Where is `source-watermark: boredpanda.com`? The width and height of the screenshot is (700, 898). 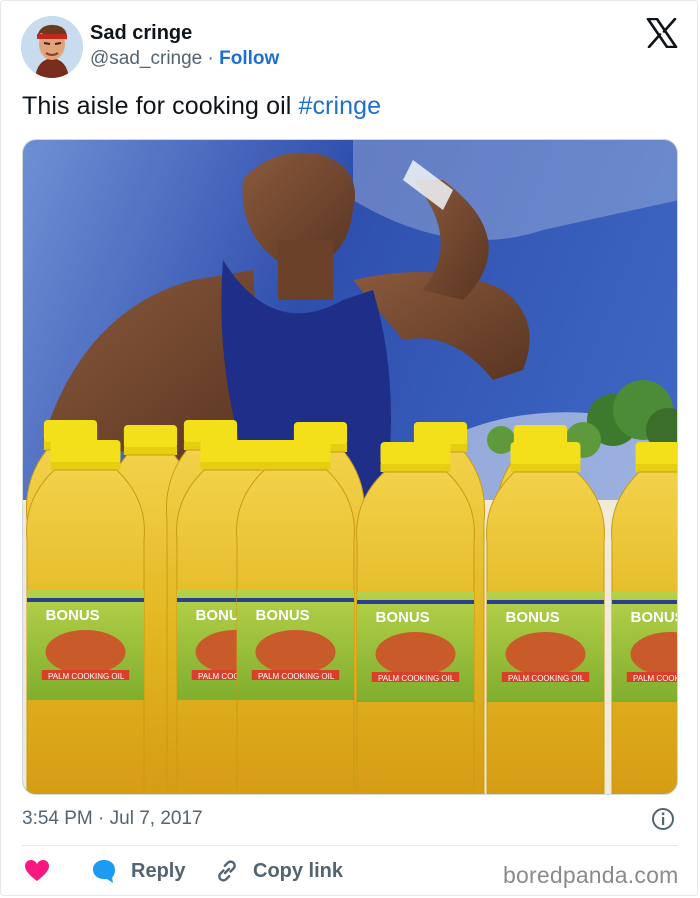
source-watermark: boredpanda.com is located at coordinates (591, 875).